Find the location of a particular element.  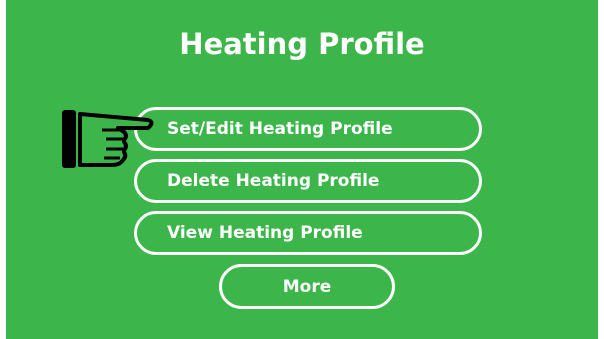

more-button-label: More is located at coordinates (307, 286).